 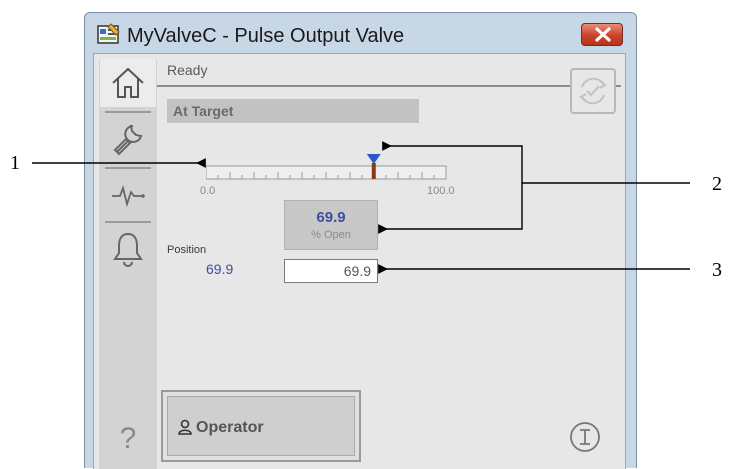 What do you see at coordinates (536, 162) in the screenshot?
I see `callout-2-arrow-top` at bounding box center [536, 162].